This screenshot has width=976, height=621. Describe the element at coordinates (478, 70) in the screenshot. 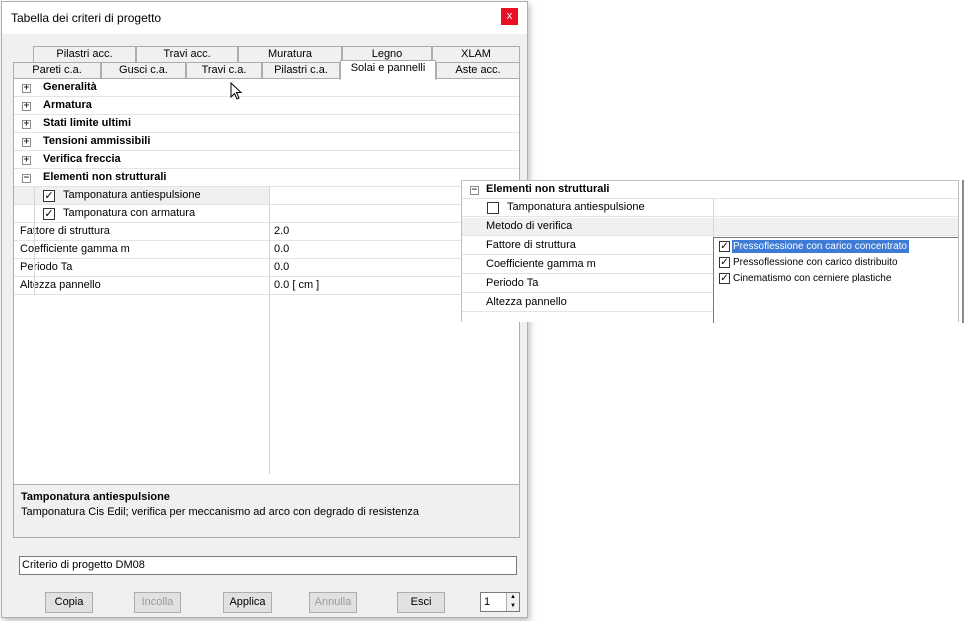

I see `tab-aste-acc: Aste acc.` at that location.